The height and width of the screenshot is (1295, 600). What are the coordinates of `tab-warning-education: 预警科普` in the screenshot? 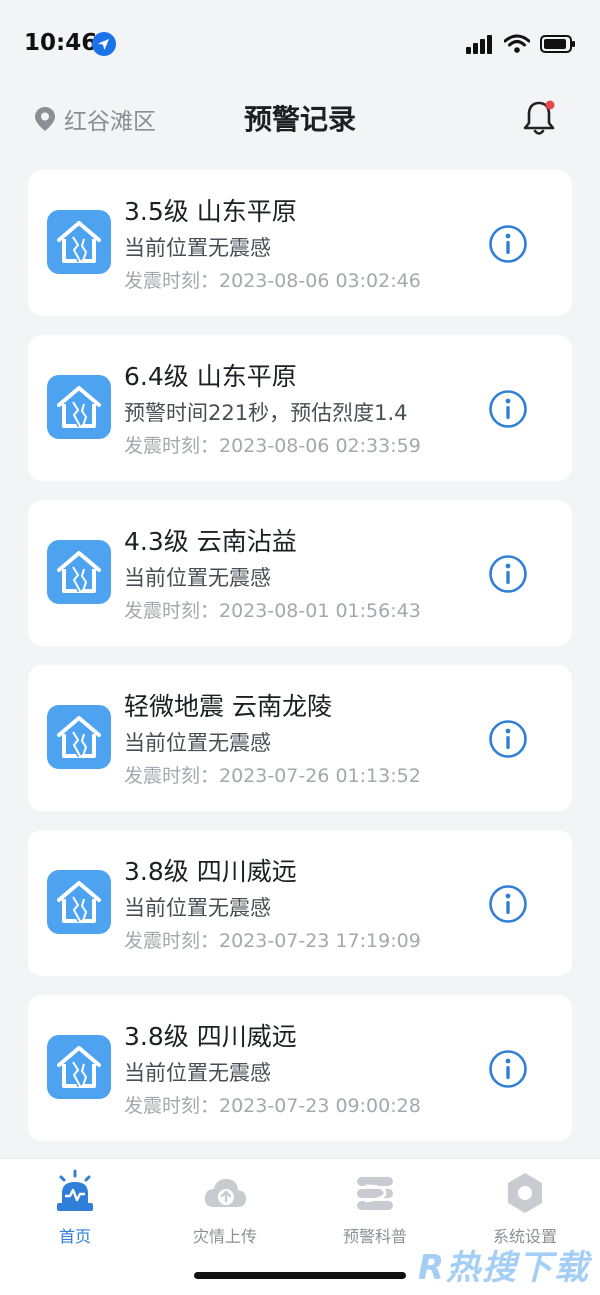 It's located at (375, 1208).